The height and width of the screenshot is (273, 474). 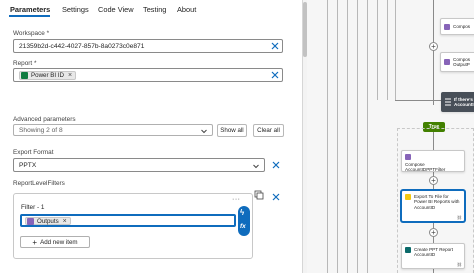 What do you see at coordinates (425, 167) in the screenshot?
I see `node-label: Compose AccountIDPPTFilter` at bounding box center [425, 167].